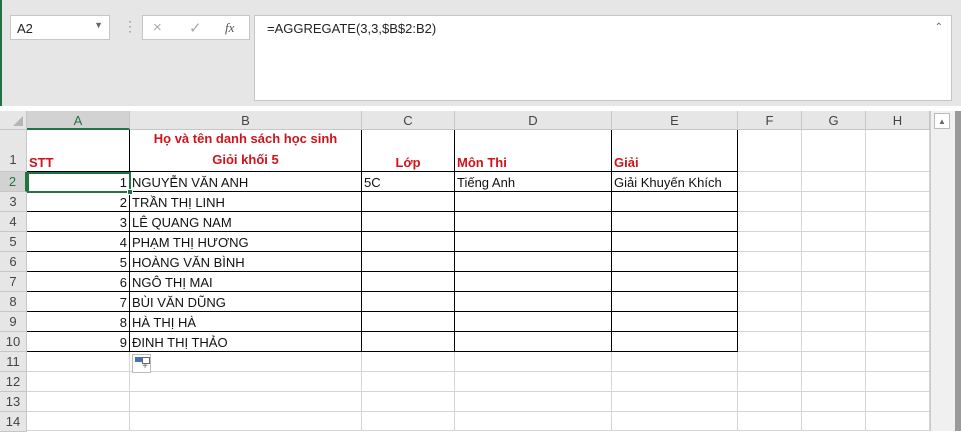  What do you see at coordinates (675, 182) in the screenshot?
I see `cell-e2: Giải Khuyến Khích` at bounding box center [675, 182].